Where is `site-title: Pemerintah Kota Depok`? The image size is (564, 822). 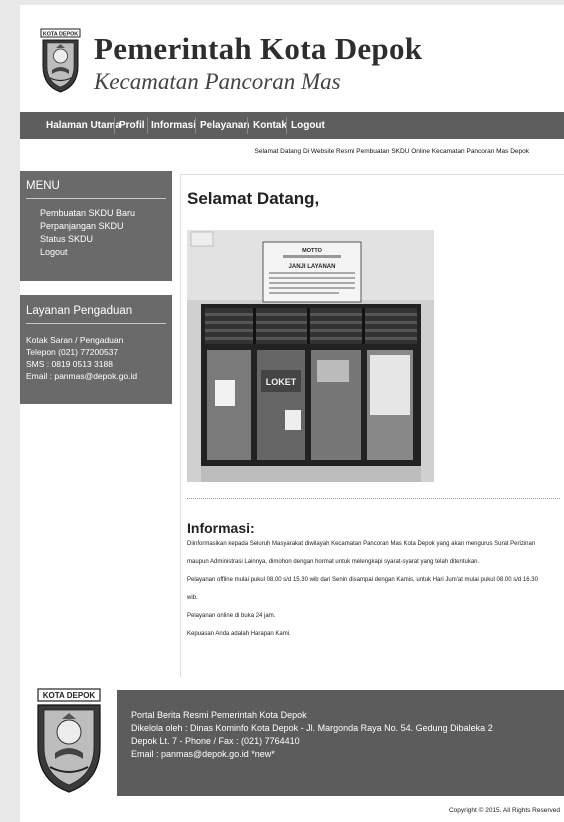 site-title: Pemerintah Kota Depok is located at coordinates (258, 48).